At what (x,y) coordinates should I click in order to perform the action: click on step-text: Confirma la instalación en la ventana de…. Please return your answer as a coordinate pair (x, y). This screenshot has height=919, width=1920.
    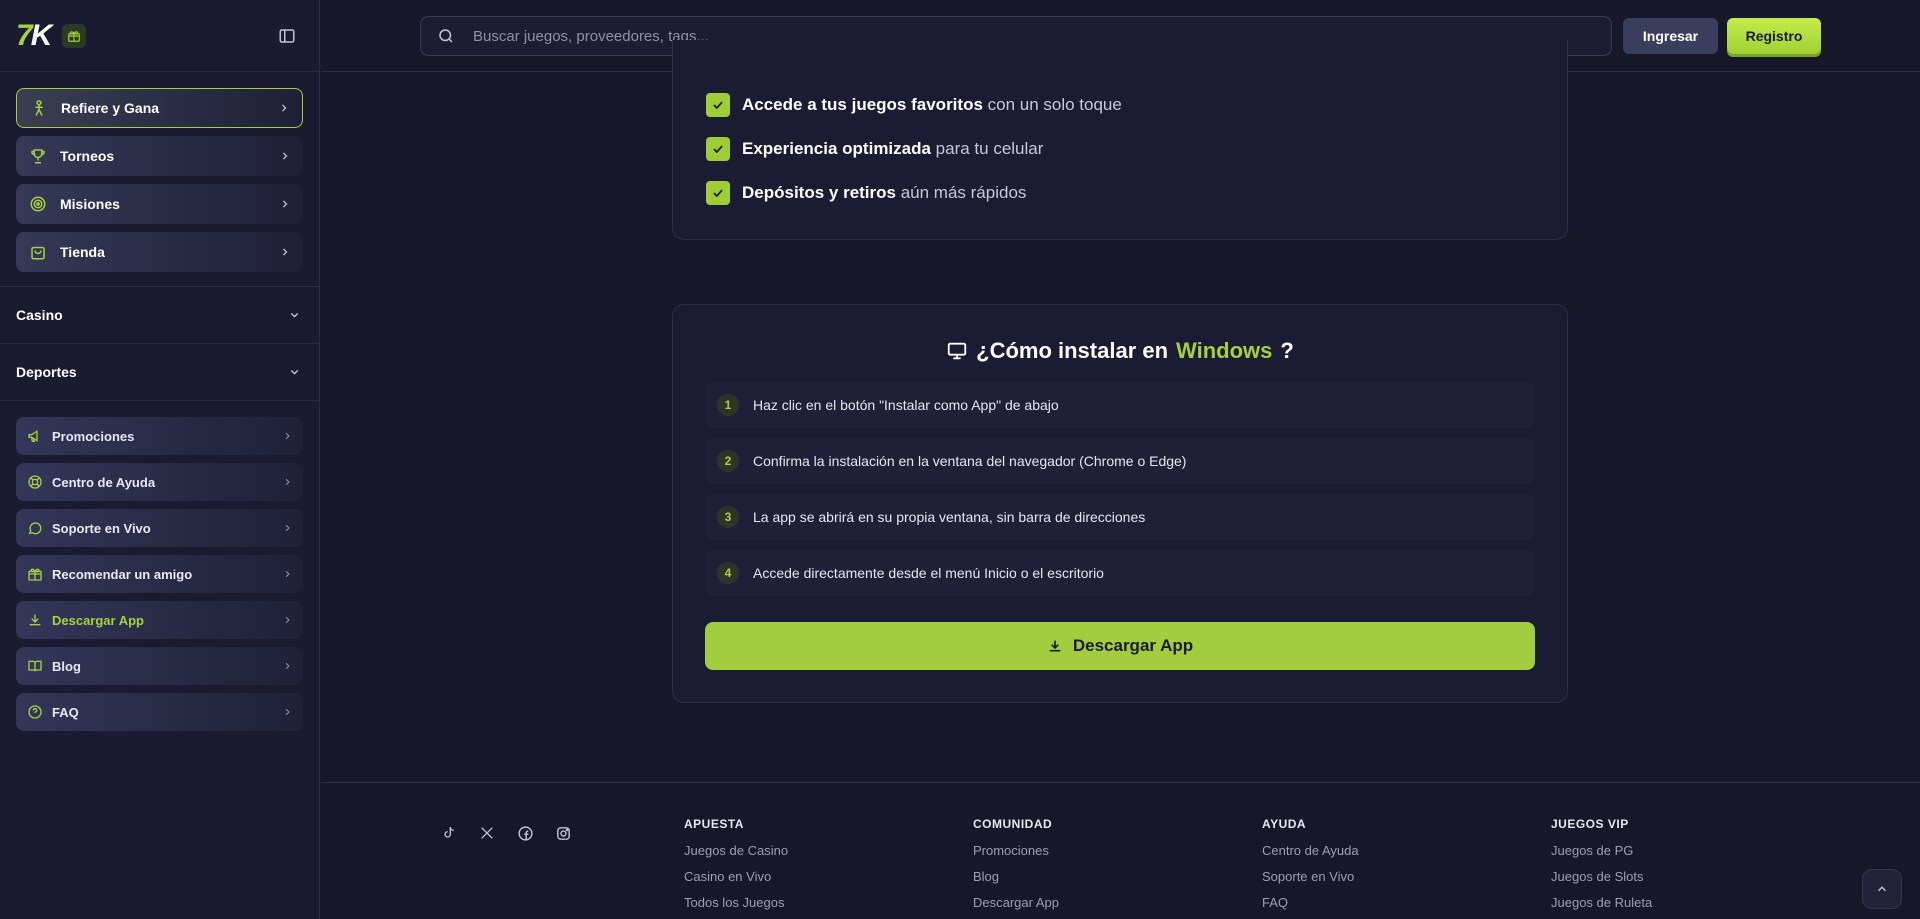
    Looking at the image, I should click on (970, 461).